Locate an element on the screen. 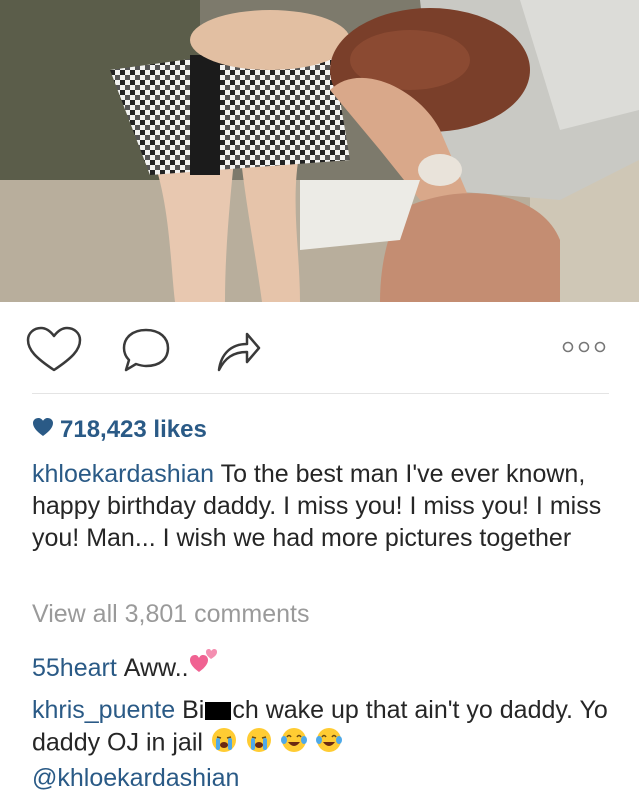  comment-button is located at coordinates (146, 350).